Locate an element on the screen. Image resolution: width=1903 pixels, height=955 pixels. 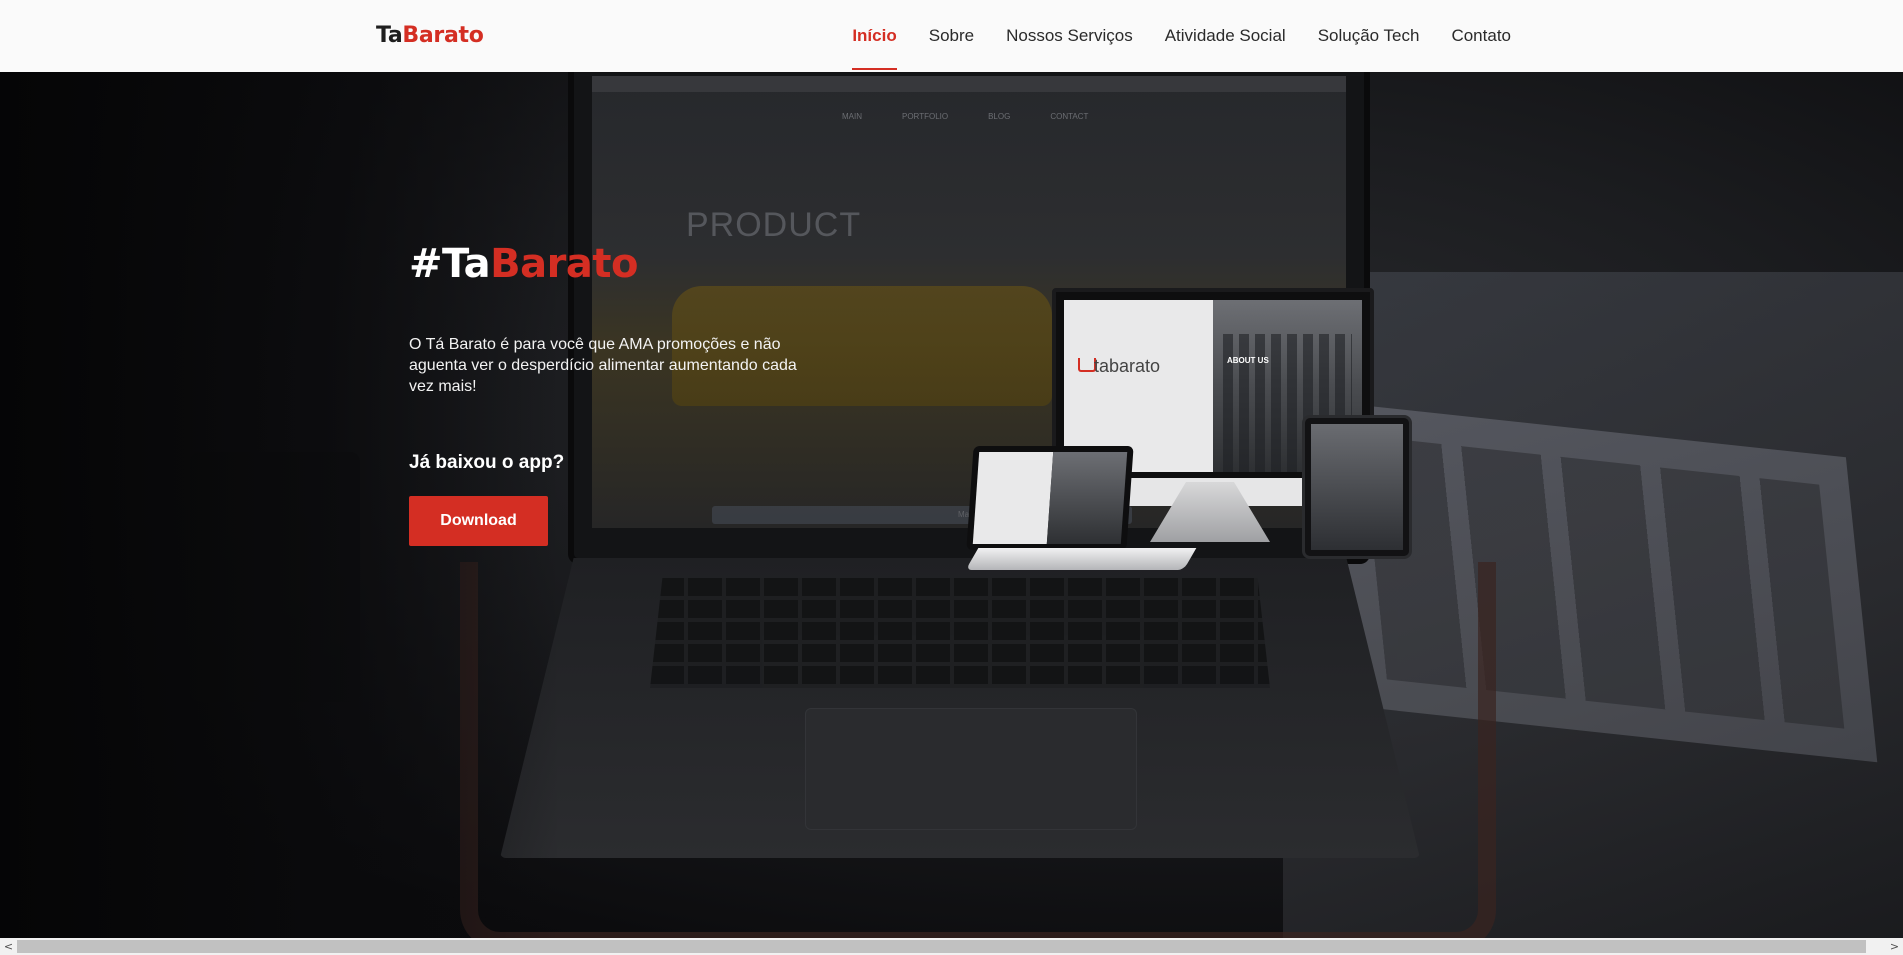
laptop-menu-blog: BLOG is located at coordinates (999, 116).